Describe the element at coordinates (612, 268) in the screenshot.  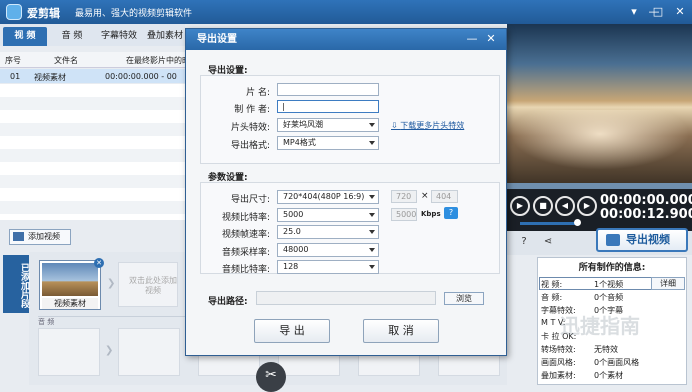
I see `info-panel-title: 所有制作的信息:` at that location.